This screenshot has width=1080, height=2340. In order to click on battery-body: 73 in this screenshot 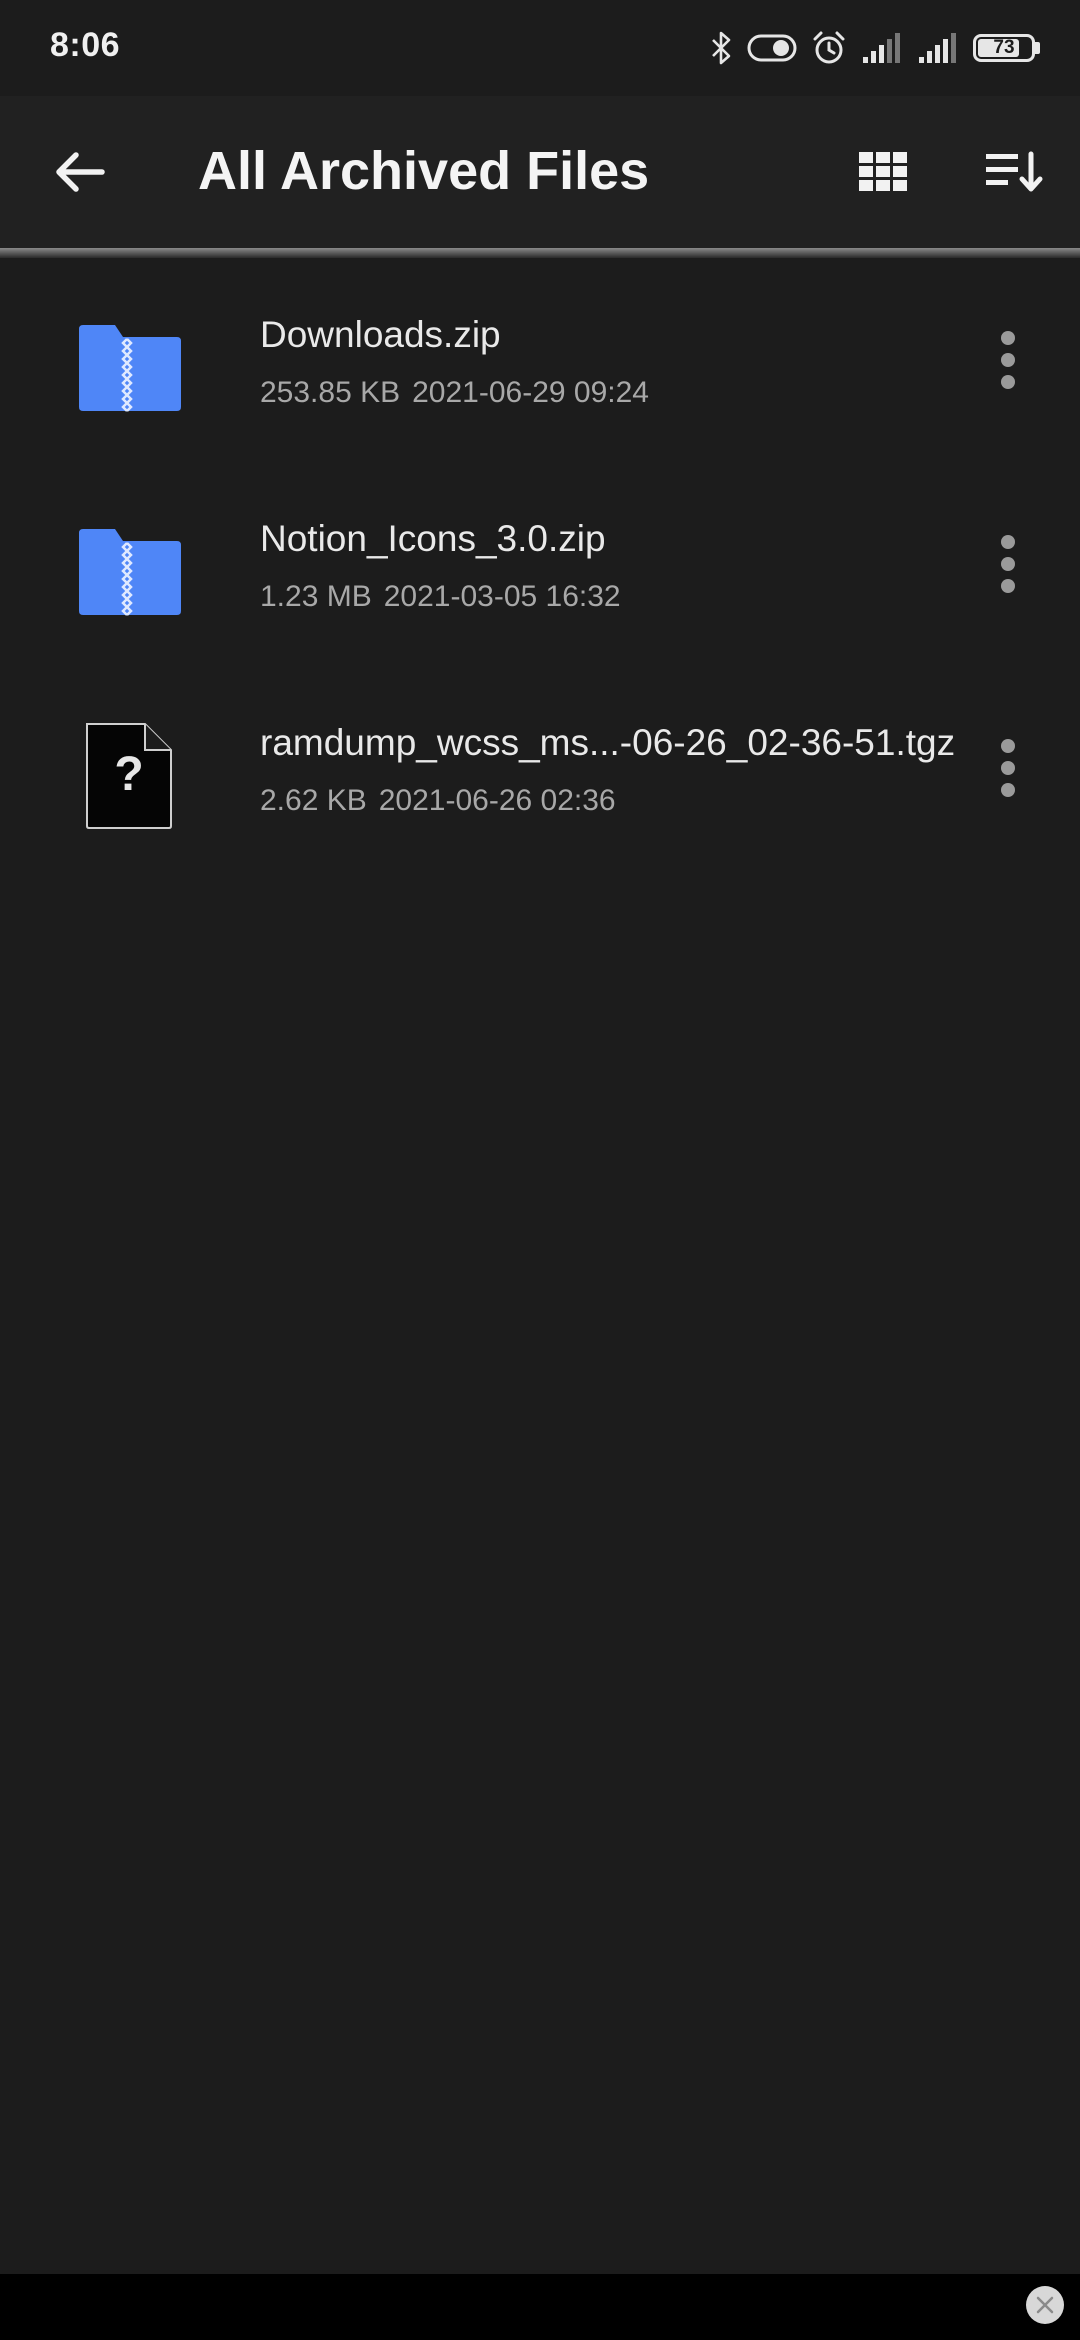, I will do `click(1004, 48)`.